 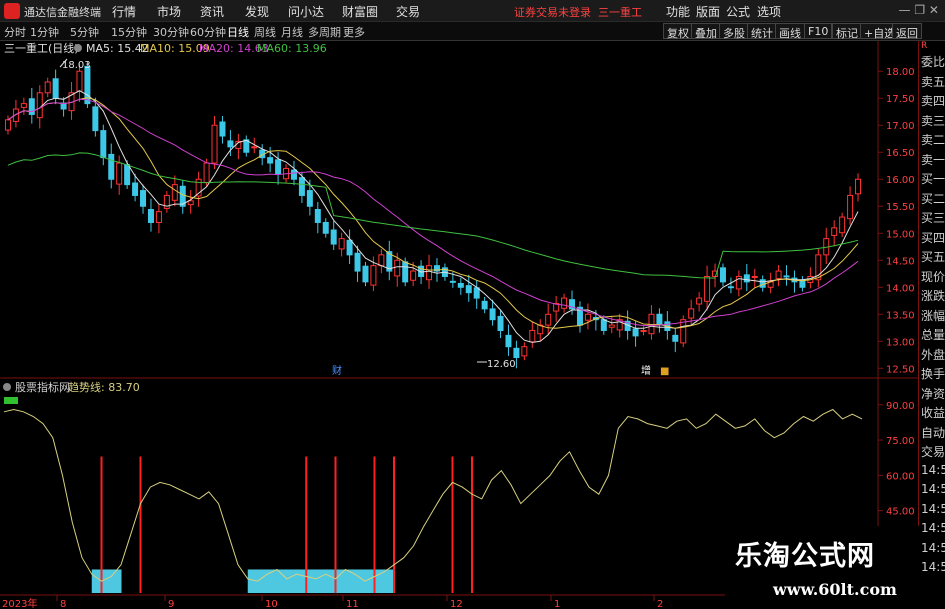 I want to click on stock-label: 三一重工(日线), so click(x=41, y=48).